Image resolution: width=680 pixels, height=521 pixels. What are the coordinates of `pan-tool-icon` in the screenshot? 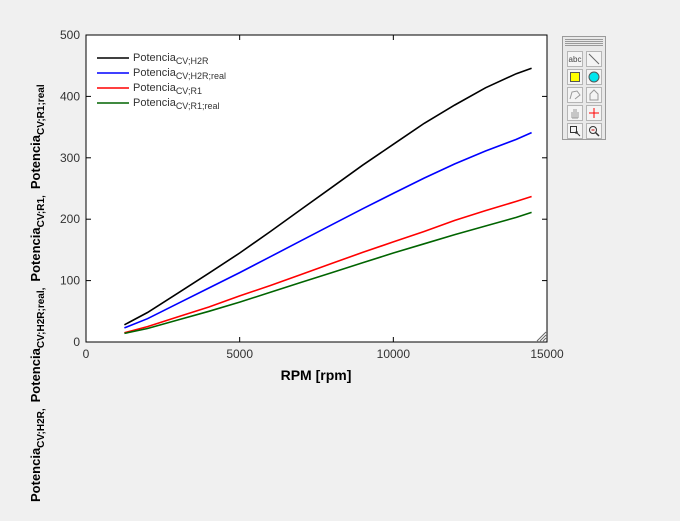 It's located at (575, 113).